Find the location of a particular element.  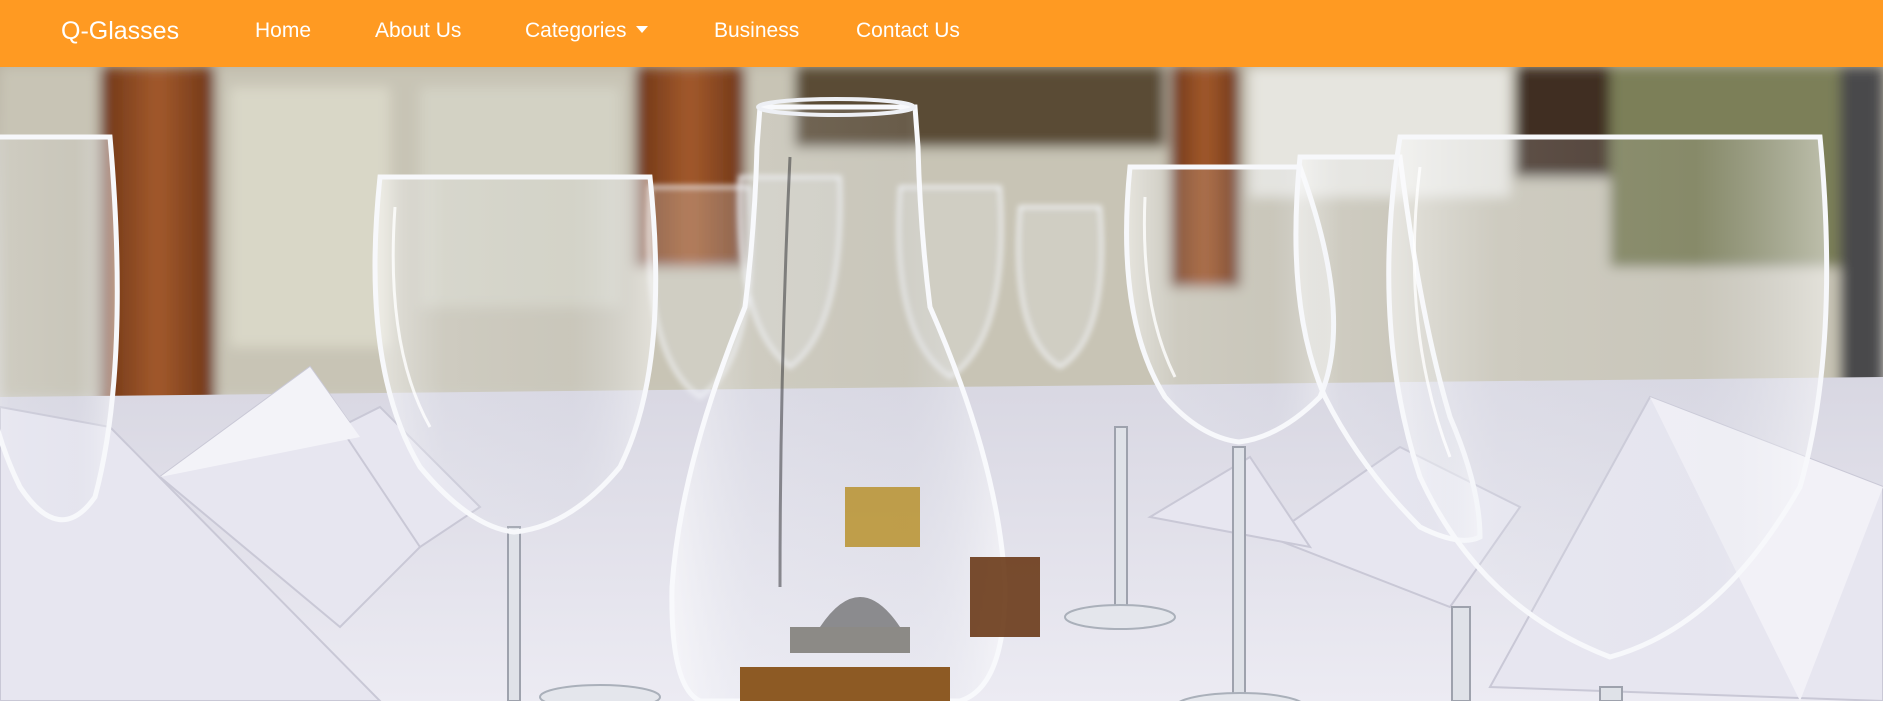

nav-about-us: About Us is located at coordinates (418, 31).